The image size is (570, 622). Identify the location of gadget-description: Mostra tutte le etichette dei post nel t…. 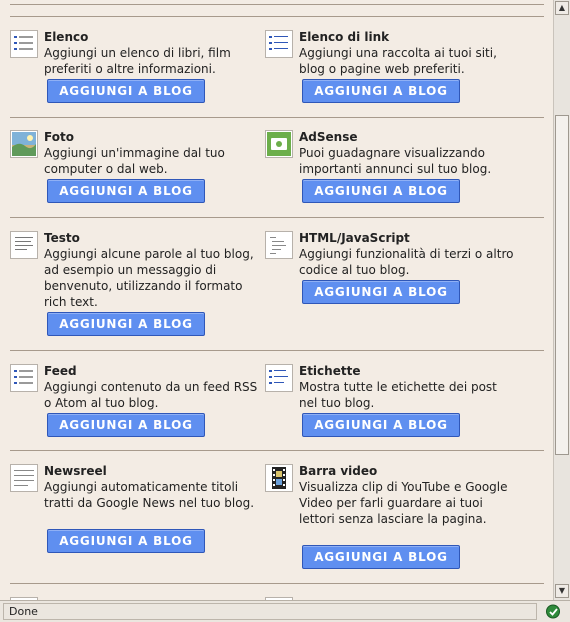
(398, 395).